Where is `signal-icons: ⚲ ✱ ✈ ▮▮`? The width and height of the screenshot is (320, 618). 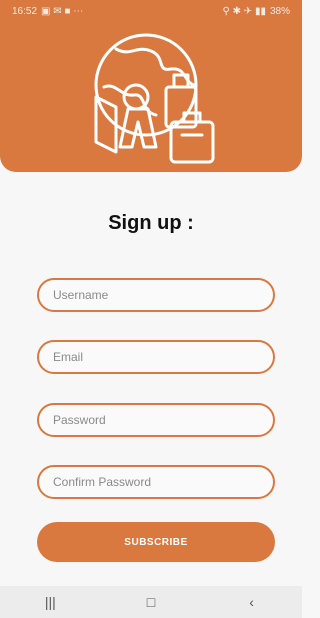
signal-icons: ⚲ ✱ ✈ ▮▮ is located at coordinates (244, 11).